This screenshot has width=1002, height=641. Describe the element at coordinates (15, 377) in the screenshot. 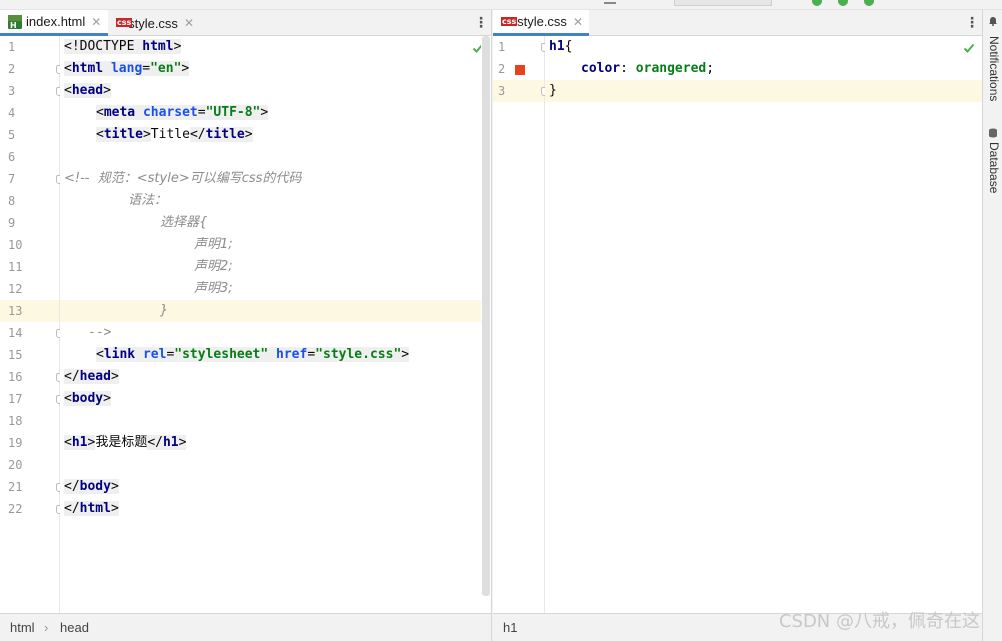

I see `line-number: 16` at that location.